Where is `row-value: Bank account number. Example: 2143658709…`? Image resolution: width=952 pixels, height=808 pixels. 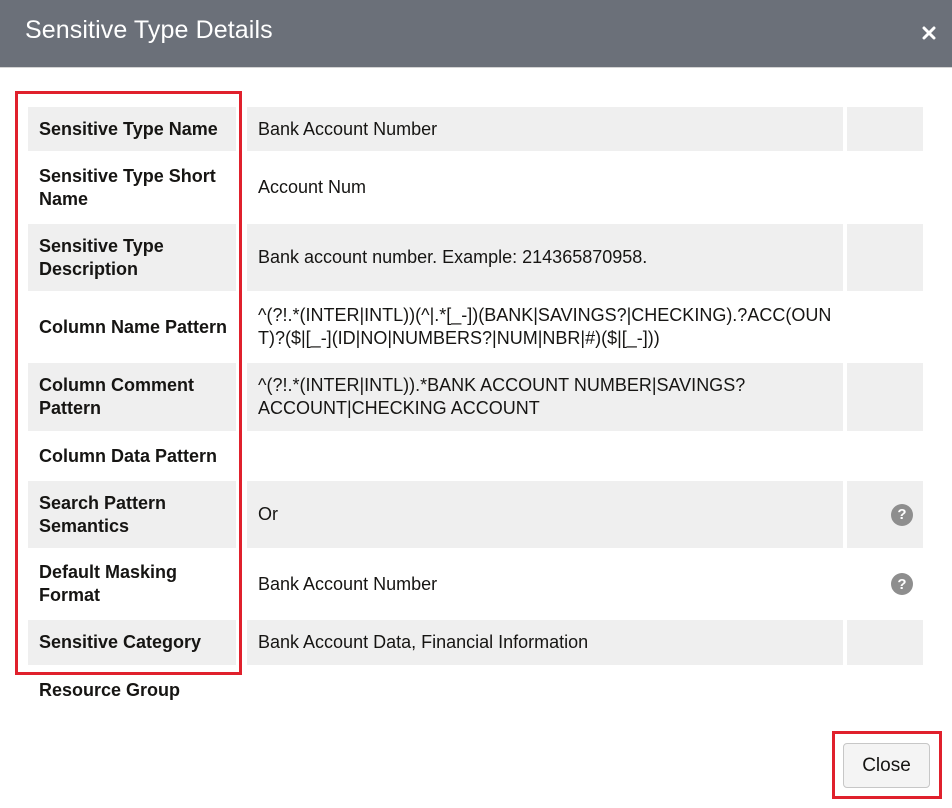
row-value: Bank account number. Example: 2143658709… is located at coordinates (545, 257).